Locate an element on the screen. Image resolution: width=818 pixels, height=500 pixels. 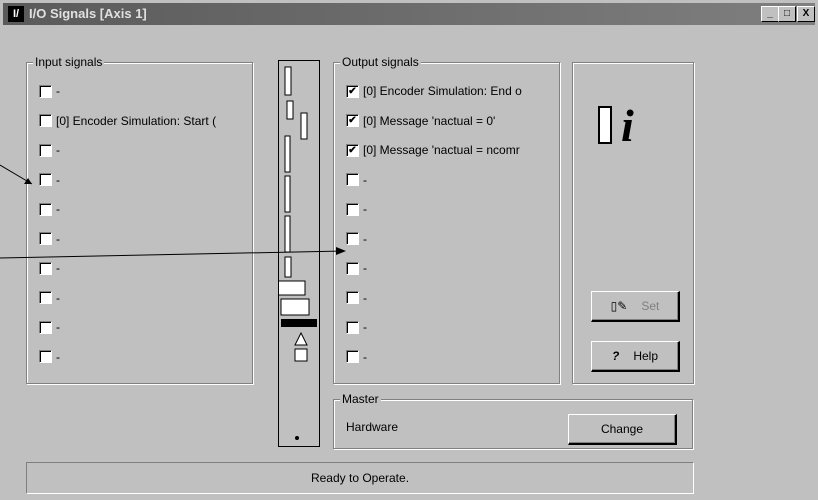
window-title: I/O Signals [Axis 1] is located at coordinates (88, 13).